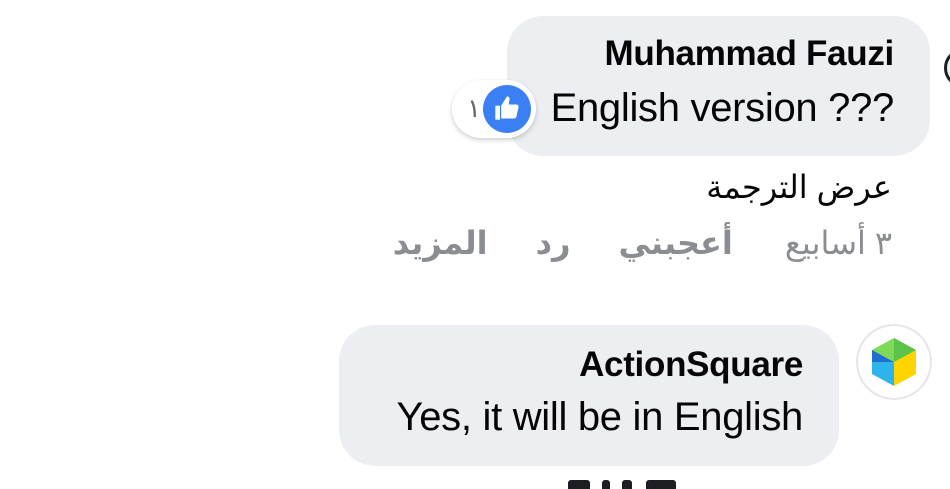  I want to click on see-translation-link: عرض الترجمة, so click(799, 187).